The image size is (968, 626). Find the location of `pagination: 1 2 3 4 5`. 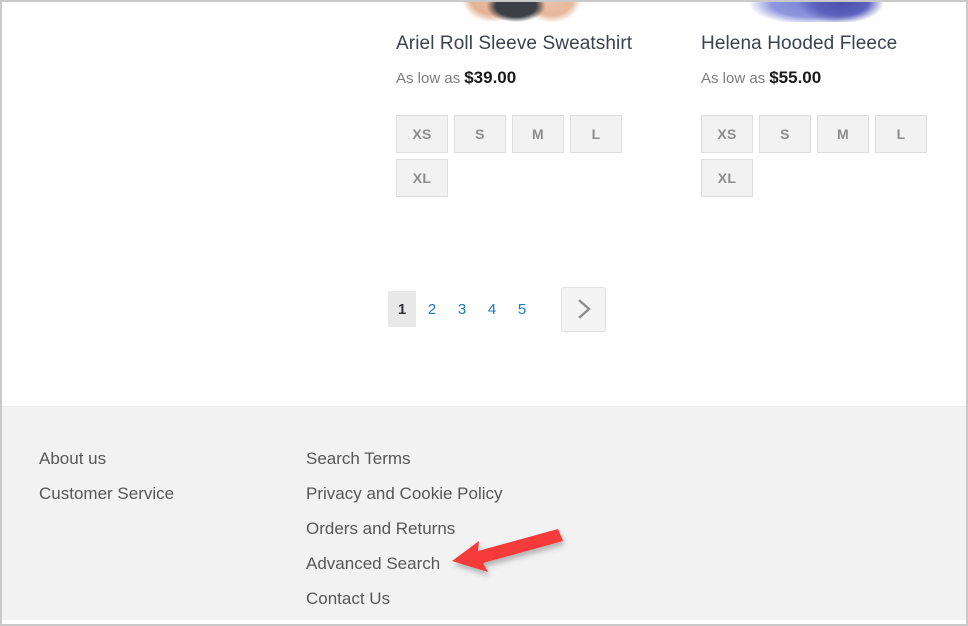

pagination: 1 2 3 4 5 is located at coordinates (497, 309).